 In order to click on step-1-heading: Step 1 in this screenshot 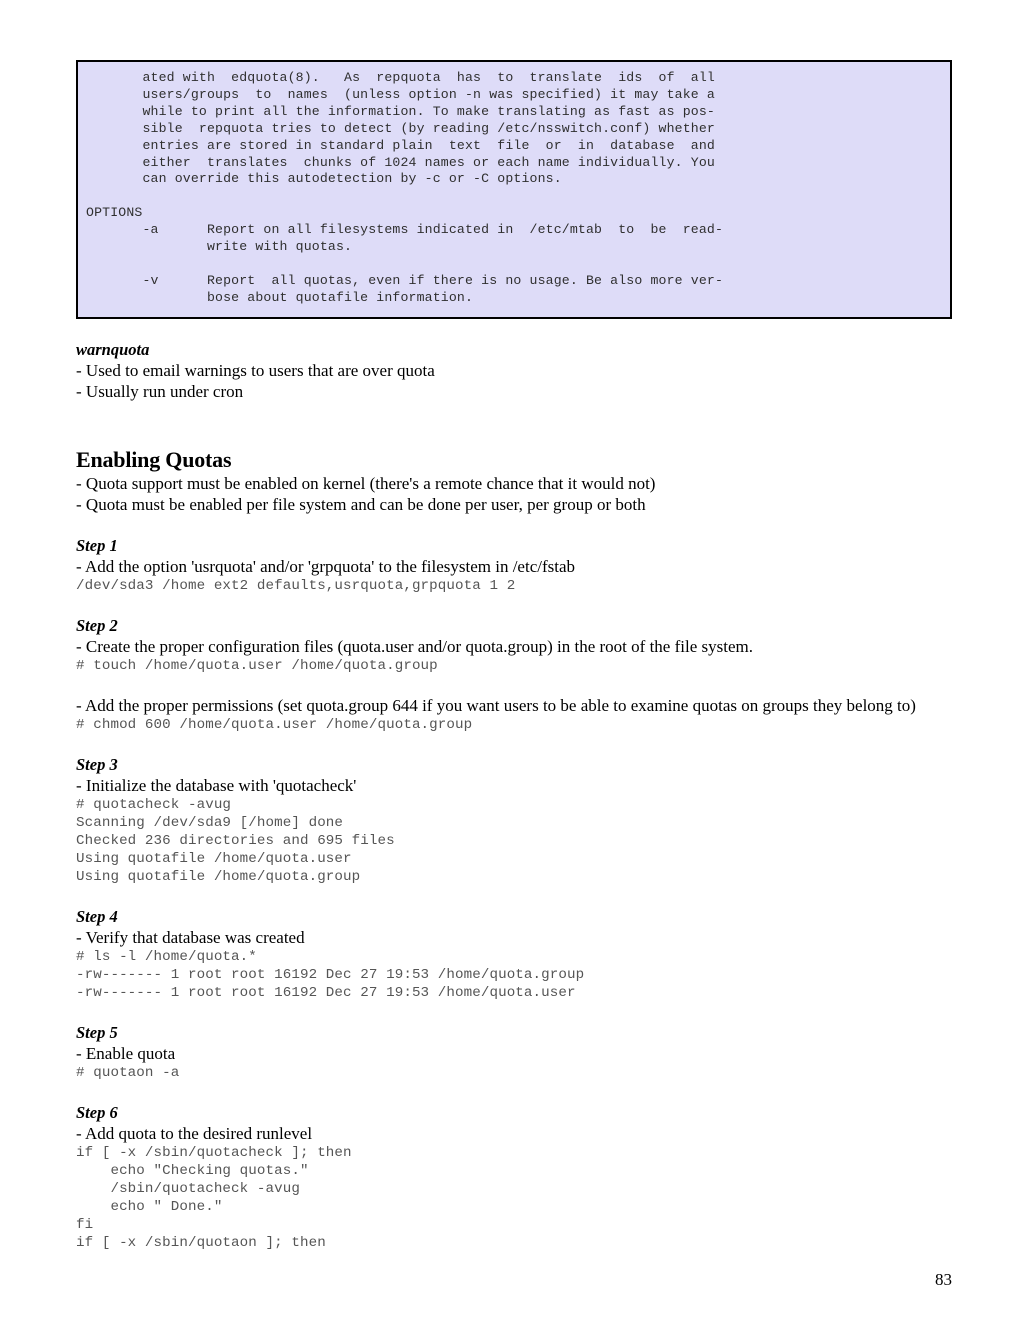, I will do `click(97, 545)`.